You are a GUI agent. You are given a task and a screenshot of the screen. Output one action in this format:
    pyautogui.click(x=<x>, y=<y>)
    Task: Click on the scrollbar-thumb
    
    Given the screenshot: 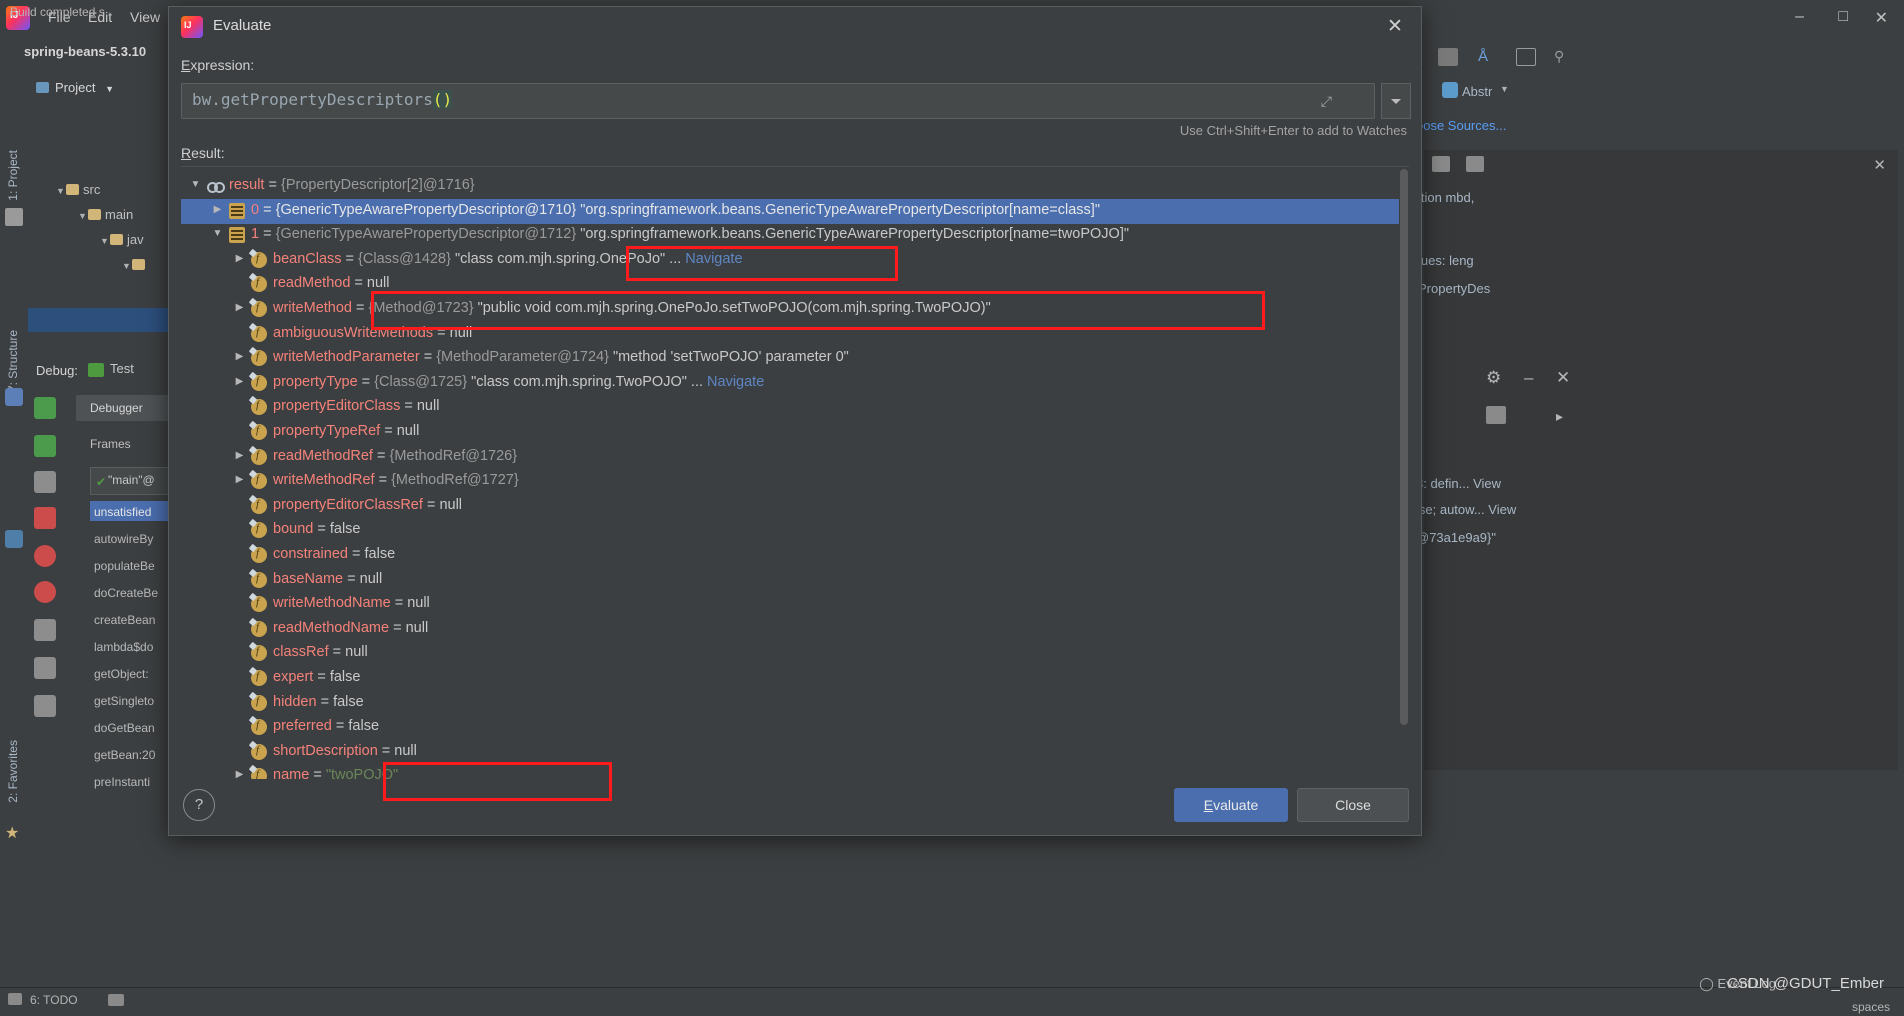 What is the action you would take?
    pyautogui.click(x=1404, y=447)
    